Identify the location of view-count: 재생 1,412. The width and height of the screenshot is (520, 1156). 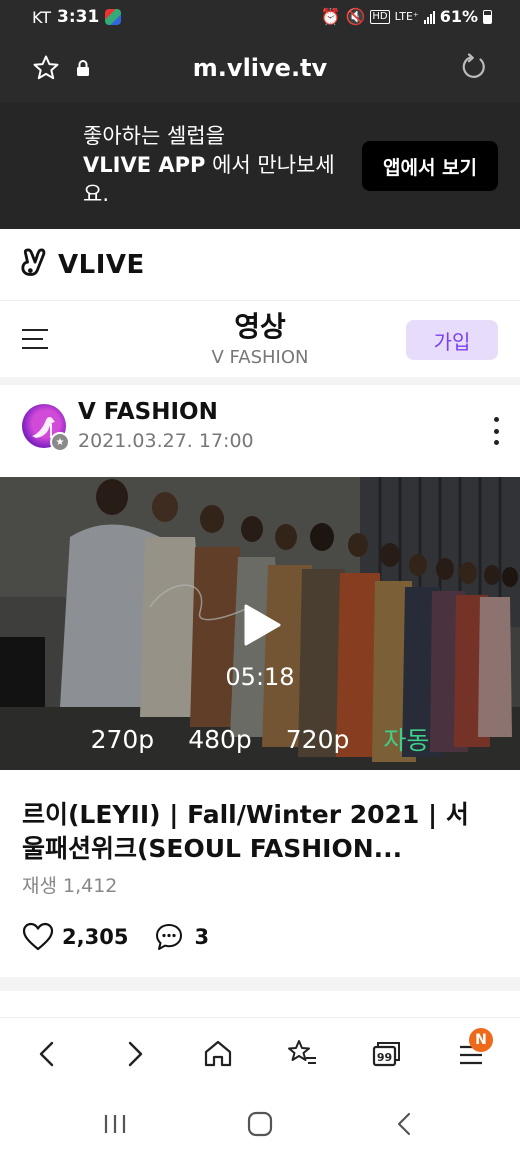
(70, 886).